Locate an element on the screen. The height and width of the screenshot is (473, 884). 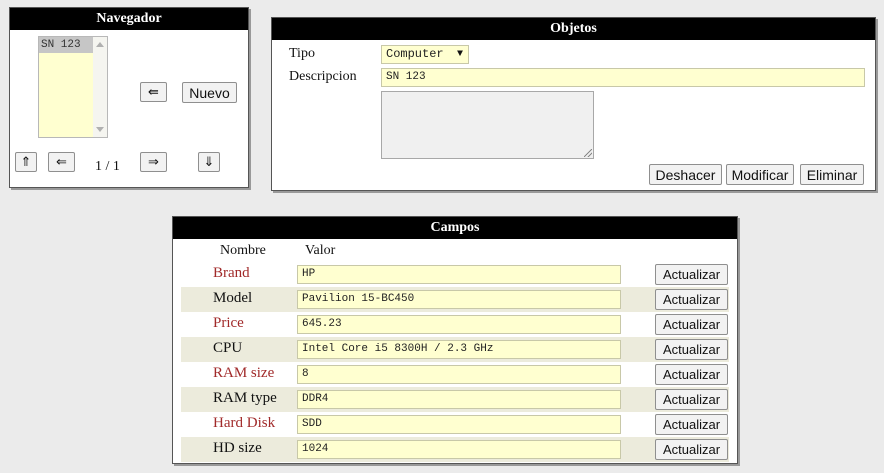
field-name: HD size is located at coordinates (237, 448).